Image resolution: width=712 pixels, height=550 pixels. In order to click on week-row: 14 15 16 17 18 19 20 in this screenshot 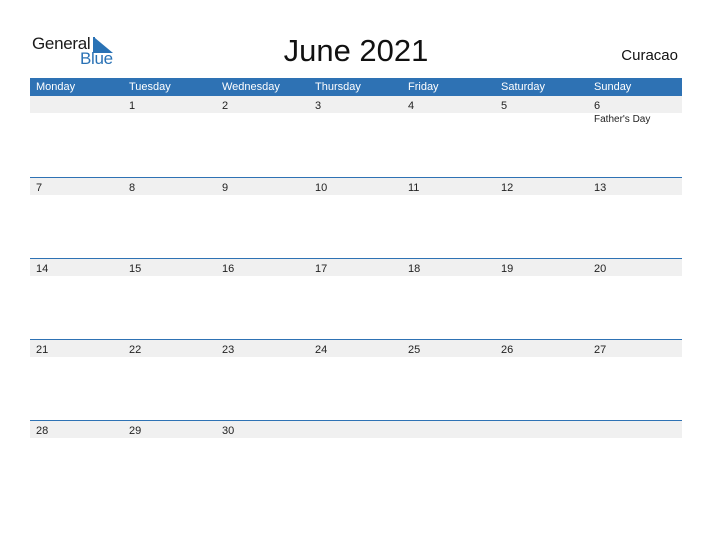, I will do `click(356, 298)`.